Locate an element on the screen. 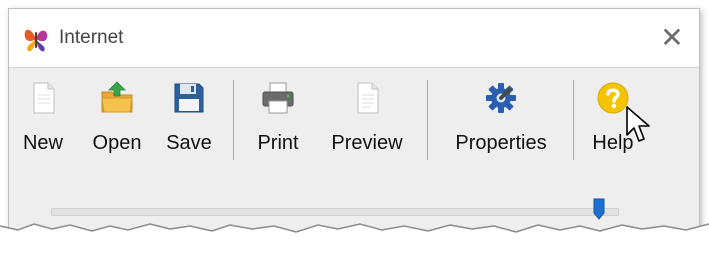 The width and height of the screenshot is (709, 256). print-button: Print is located at coordinates (278, 119).